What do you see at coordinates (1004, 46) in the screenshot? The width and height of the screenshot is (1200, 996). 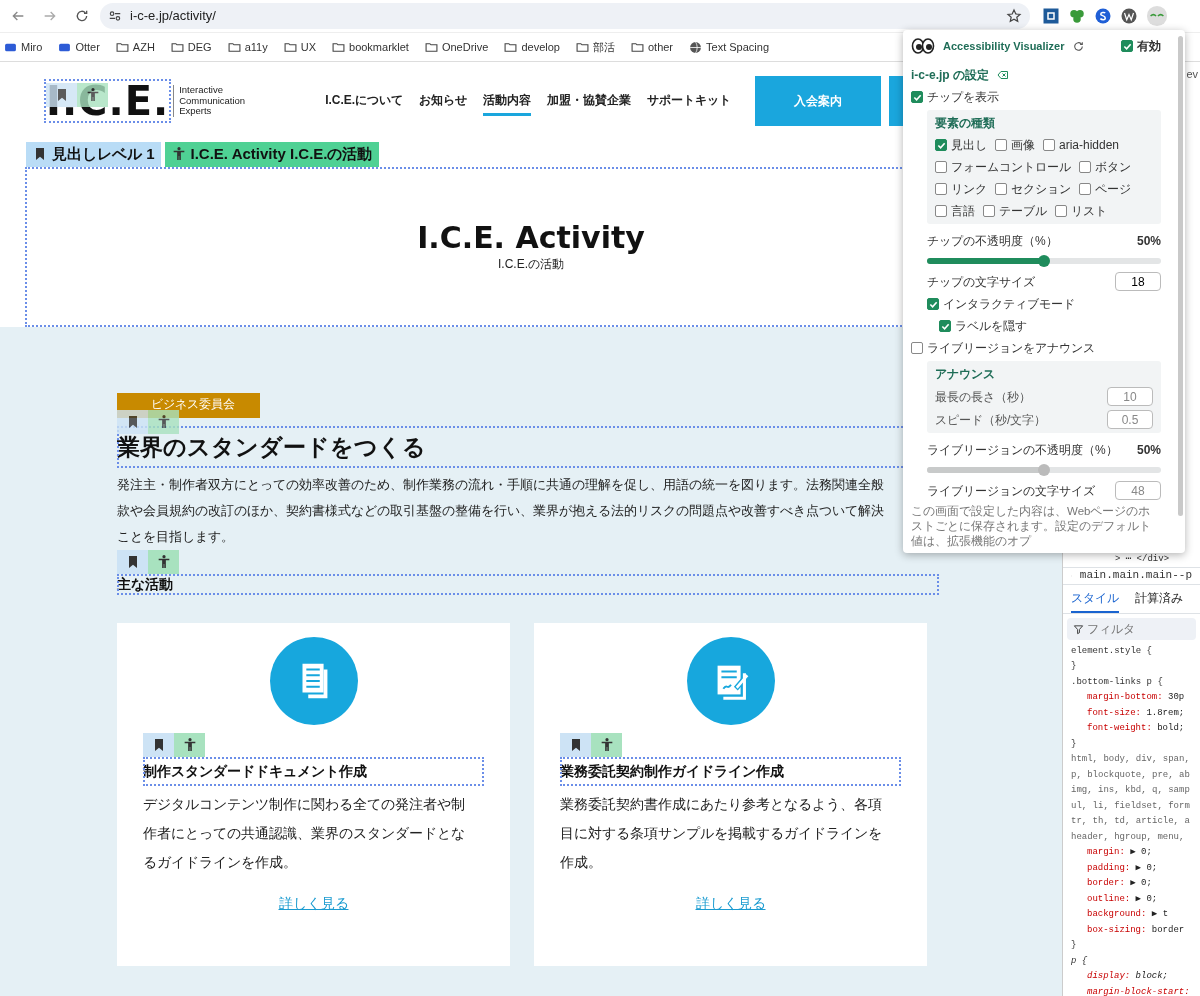 I see `popup-title: Accessibility Visualizer` at bounding box center [1004, 46].